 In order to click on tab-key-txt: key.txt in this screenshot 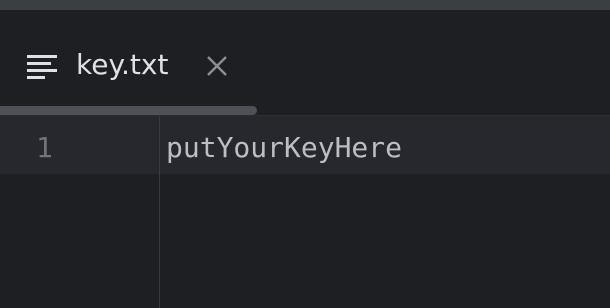, I will do `click(129, 66)`.